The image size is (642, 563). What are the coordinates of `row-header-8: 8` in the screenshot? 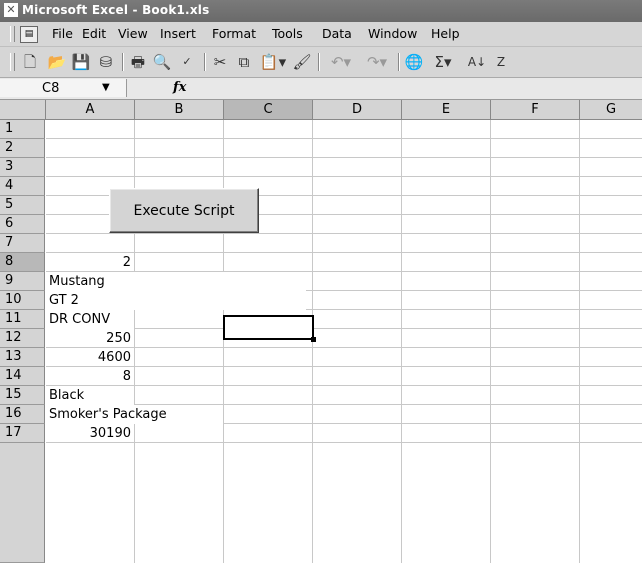 It's located at (22, 262).